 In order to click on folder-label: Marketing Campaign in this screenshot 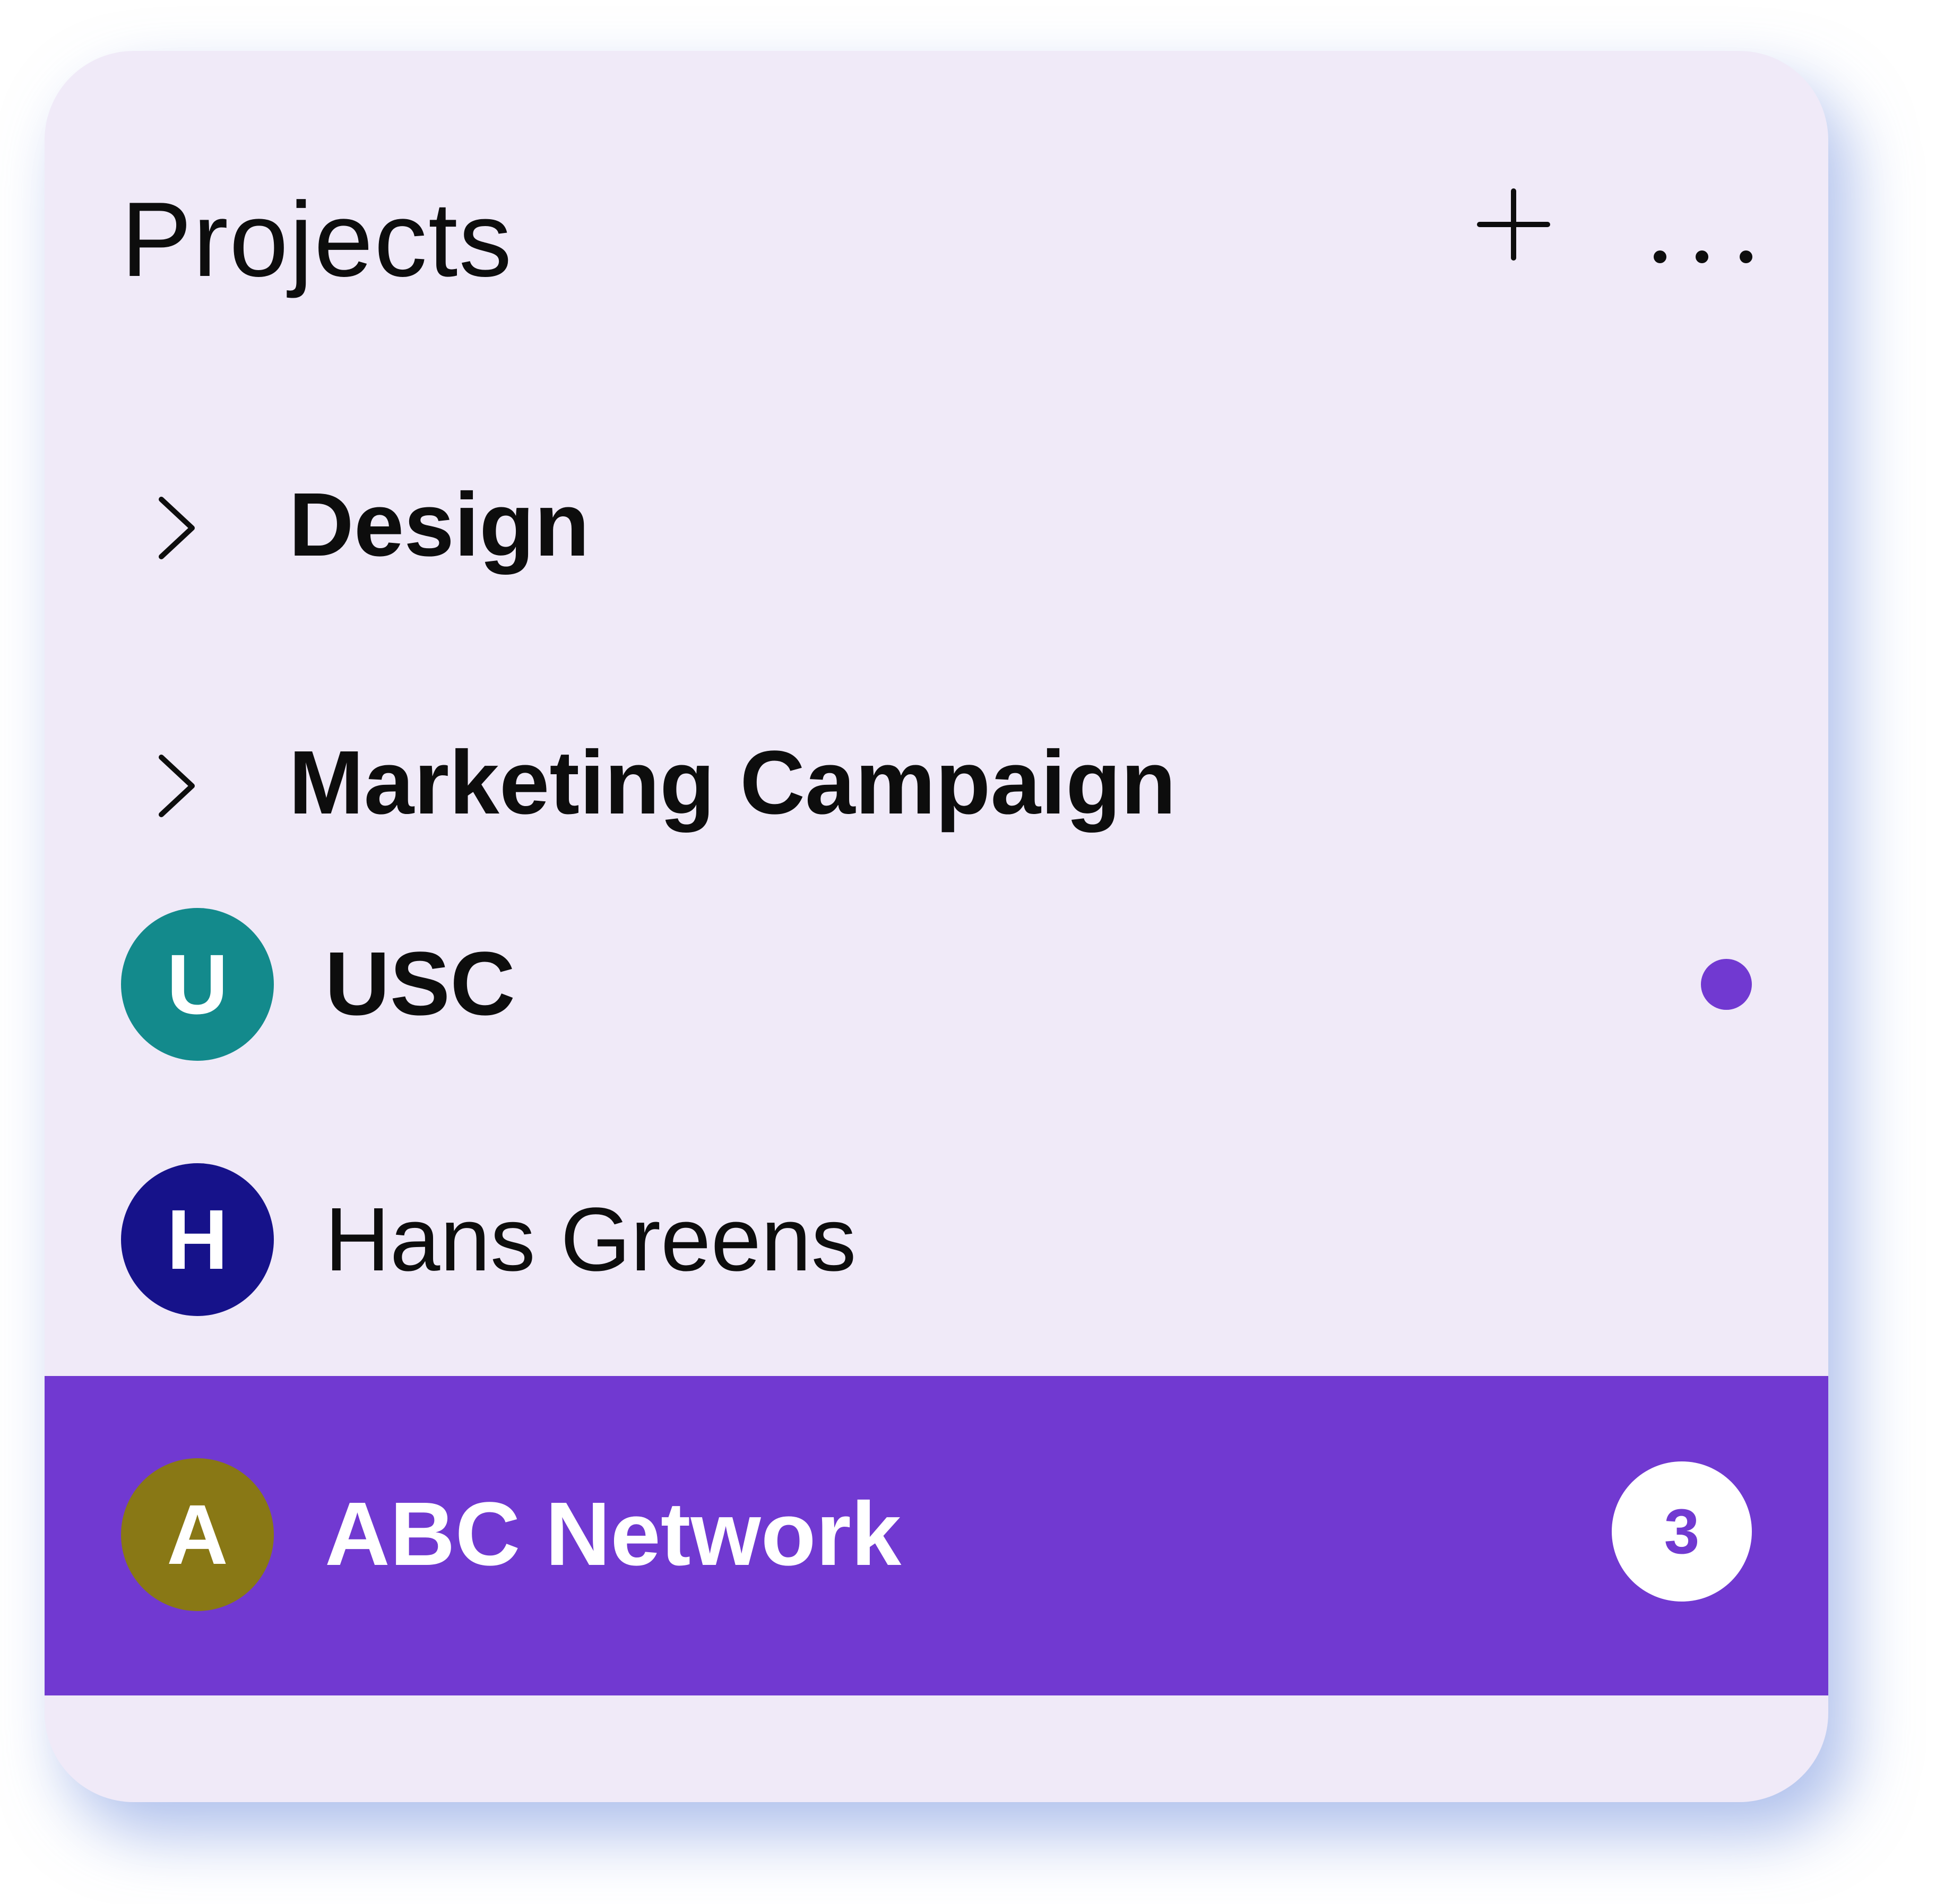, I will do `click(732, 782)`.